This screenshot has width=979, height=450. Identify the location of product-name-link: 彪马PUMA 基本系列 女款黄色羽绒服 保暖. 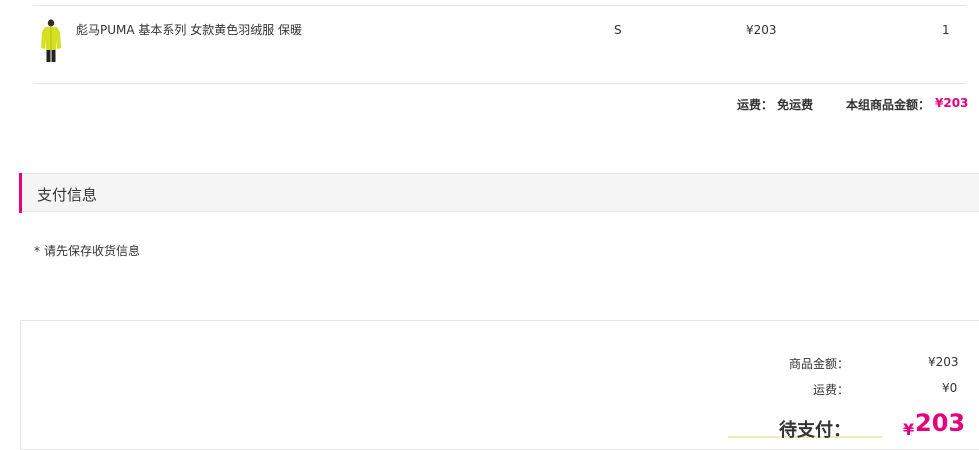
(189, 29).